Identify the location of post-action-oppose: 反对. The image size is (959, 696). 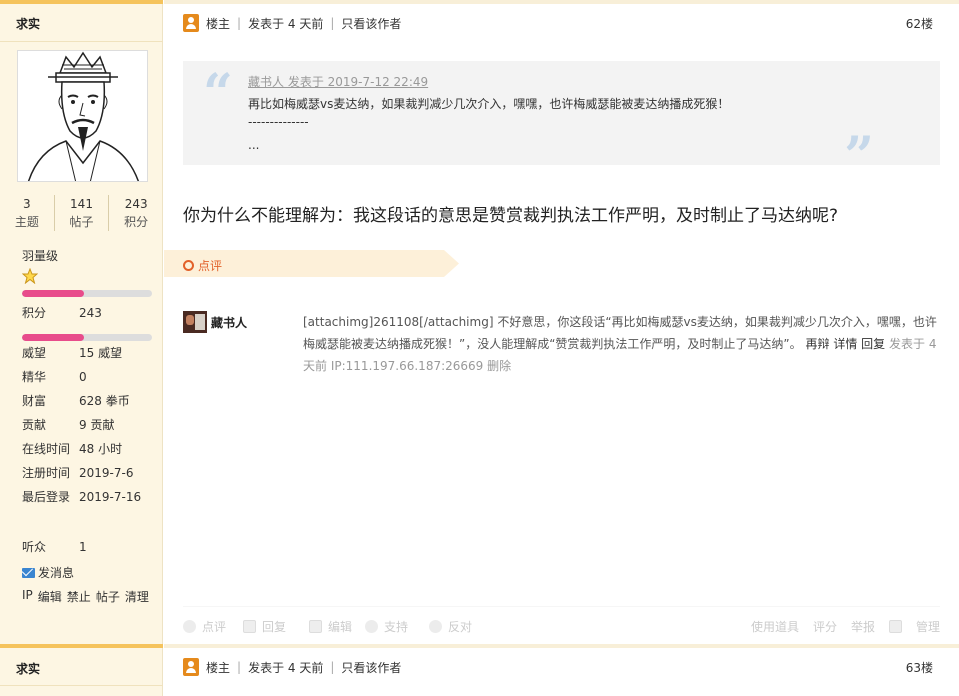
(450, 626).